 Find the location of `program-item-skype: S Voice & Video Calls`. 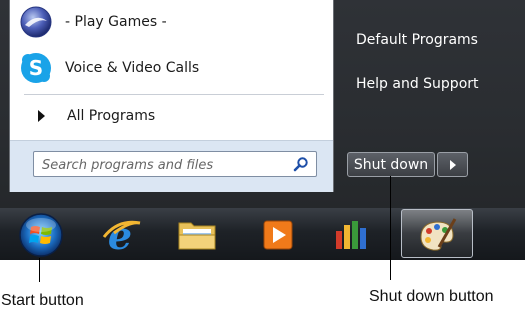

program-item-skype: S Voice & Video Calls is located at coordinates (174, 68).